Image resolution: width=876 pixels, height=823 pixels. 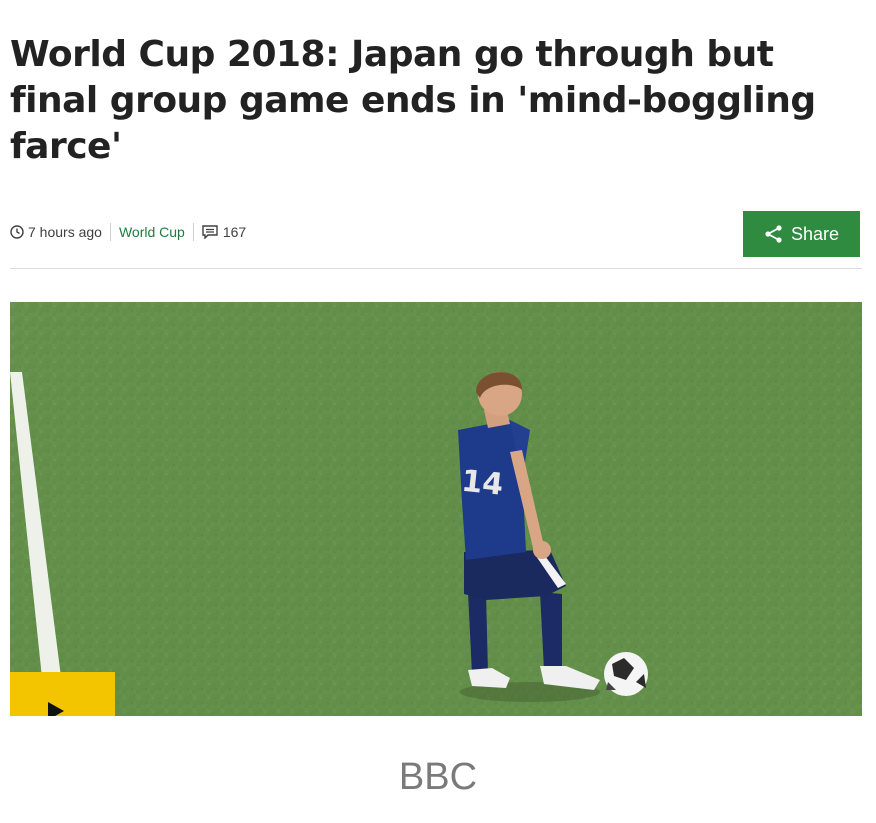 What do you see at coordinates (152, 232) in the screenshot?
I see `topic-link: World Cup` at bounding box center [152, 232].